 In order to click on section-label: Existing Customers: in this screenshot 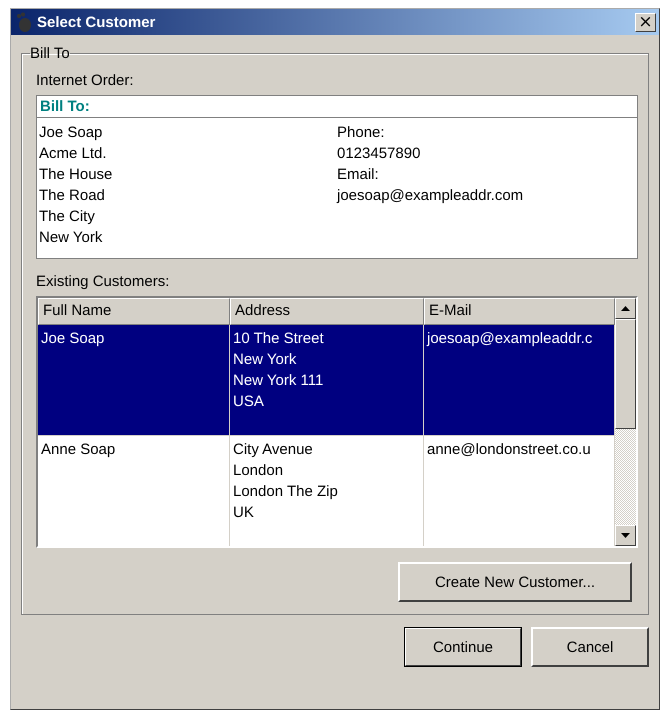, I will do `click(103, 281)`.